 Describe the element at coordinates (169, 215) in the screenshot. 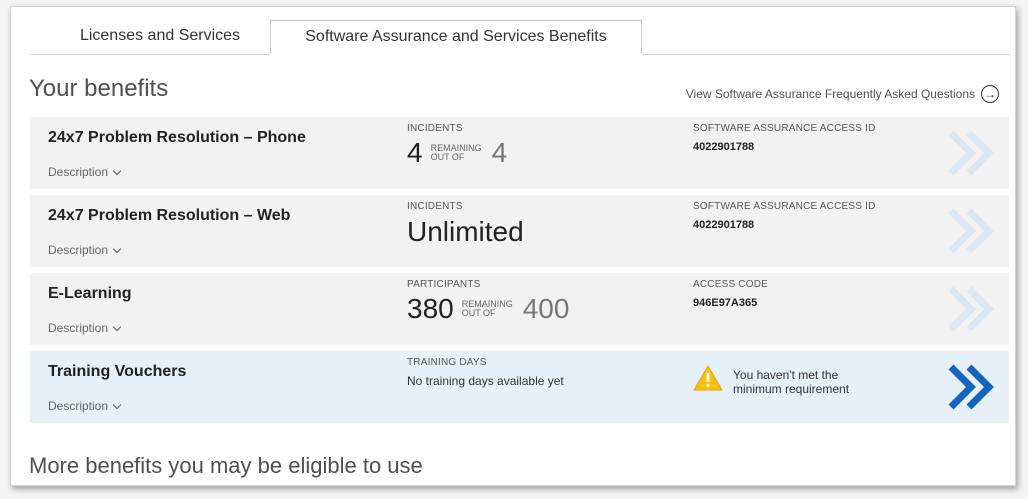

I see `benefit-title: 24x7 Problem Resolution – Web` at that location.